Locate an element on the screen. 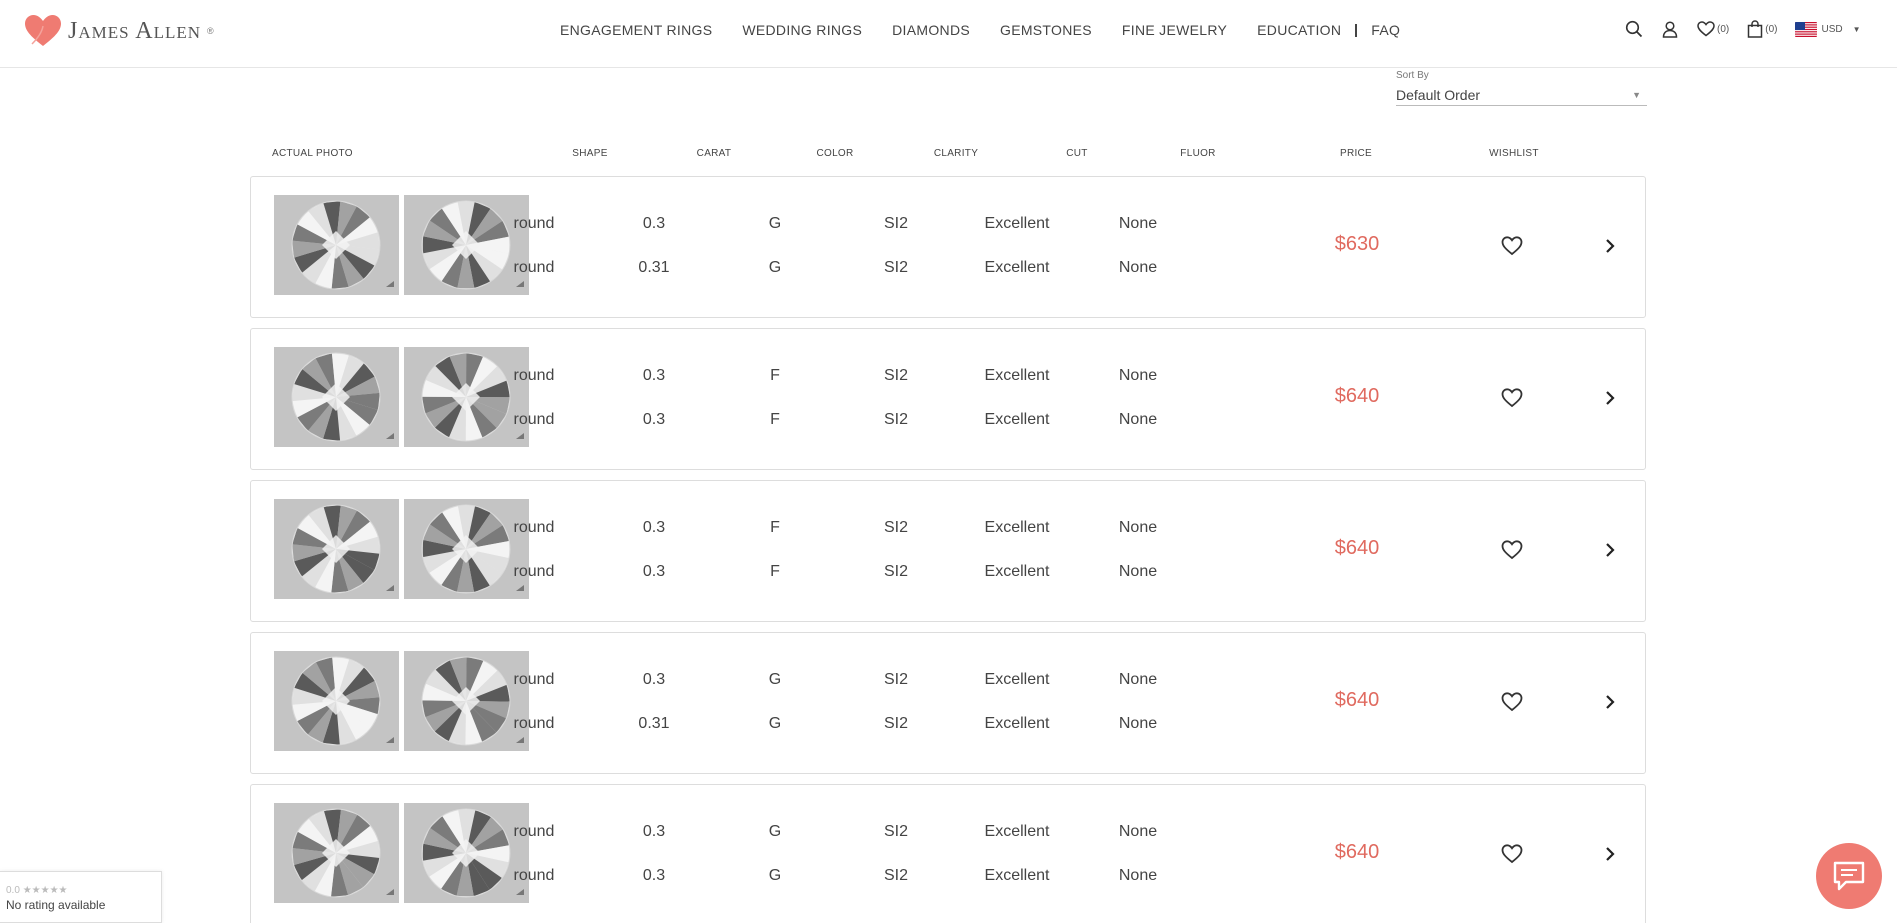 Image resolution: width=1897 pixels, height=923 pixels. col-header-wishlist: WISHLIST is located at coordinates (1514, 153).